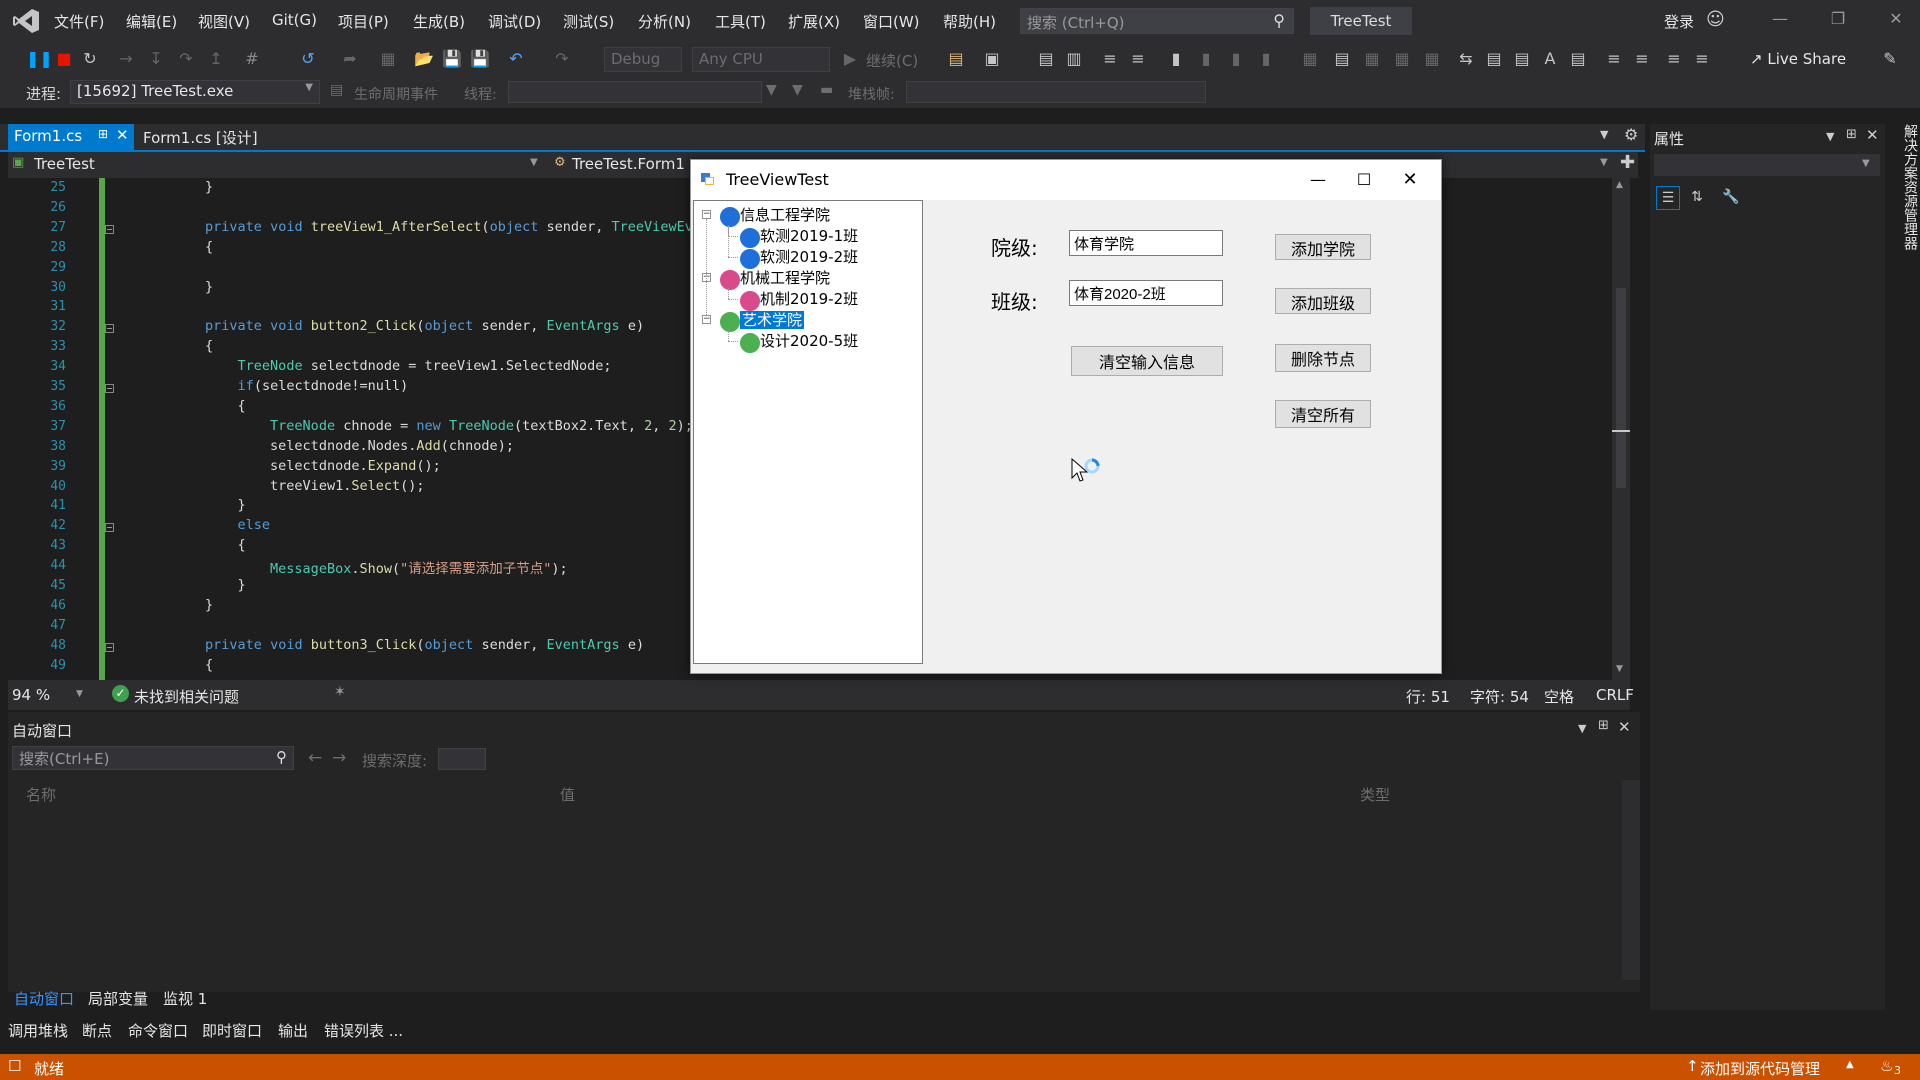  I want to click on tab-command-window: 命令窗口, so click(158, 1030).